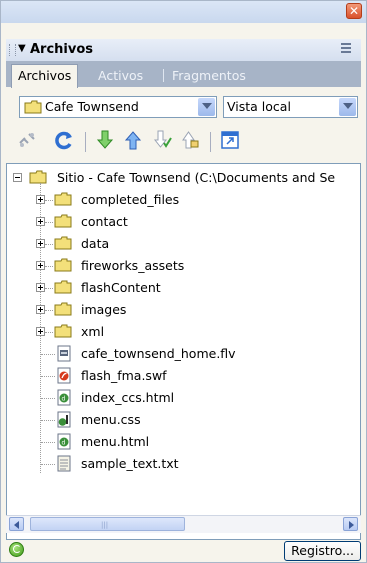 Image resolution: width=367 pixels, height=563 pixels. I want to click on view-select: Vista local, so click(290, 107).